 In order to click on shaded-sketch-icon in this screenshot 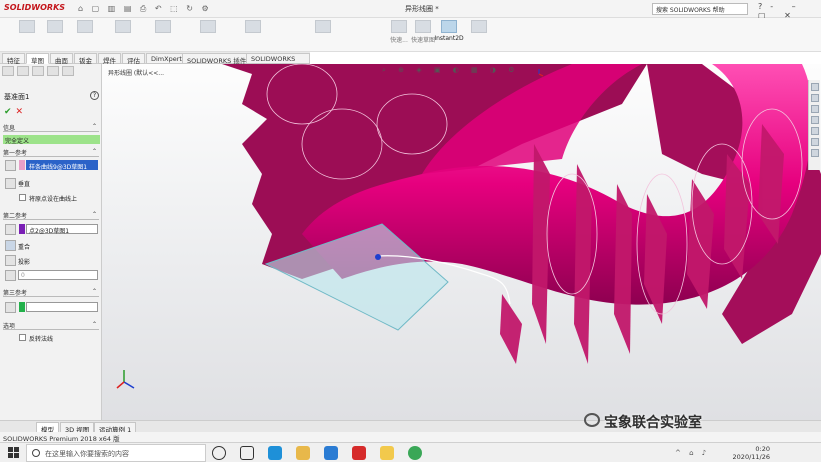, I will do `click(479, 26)`.